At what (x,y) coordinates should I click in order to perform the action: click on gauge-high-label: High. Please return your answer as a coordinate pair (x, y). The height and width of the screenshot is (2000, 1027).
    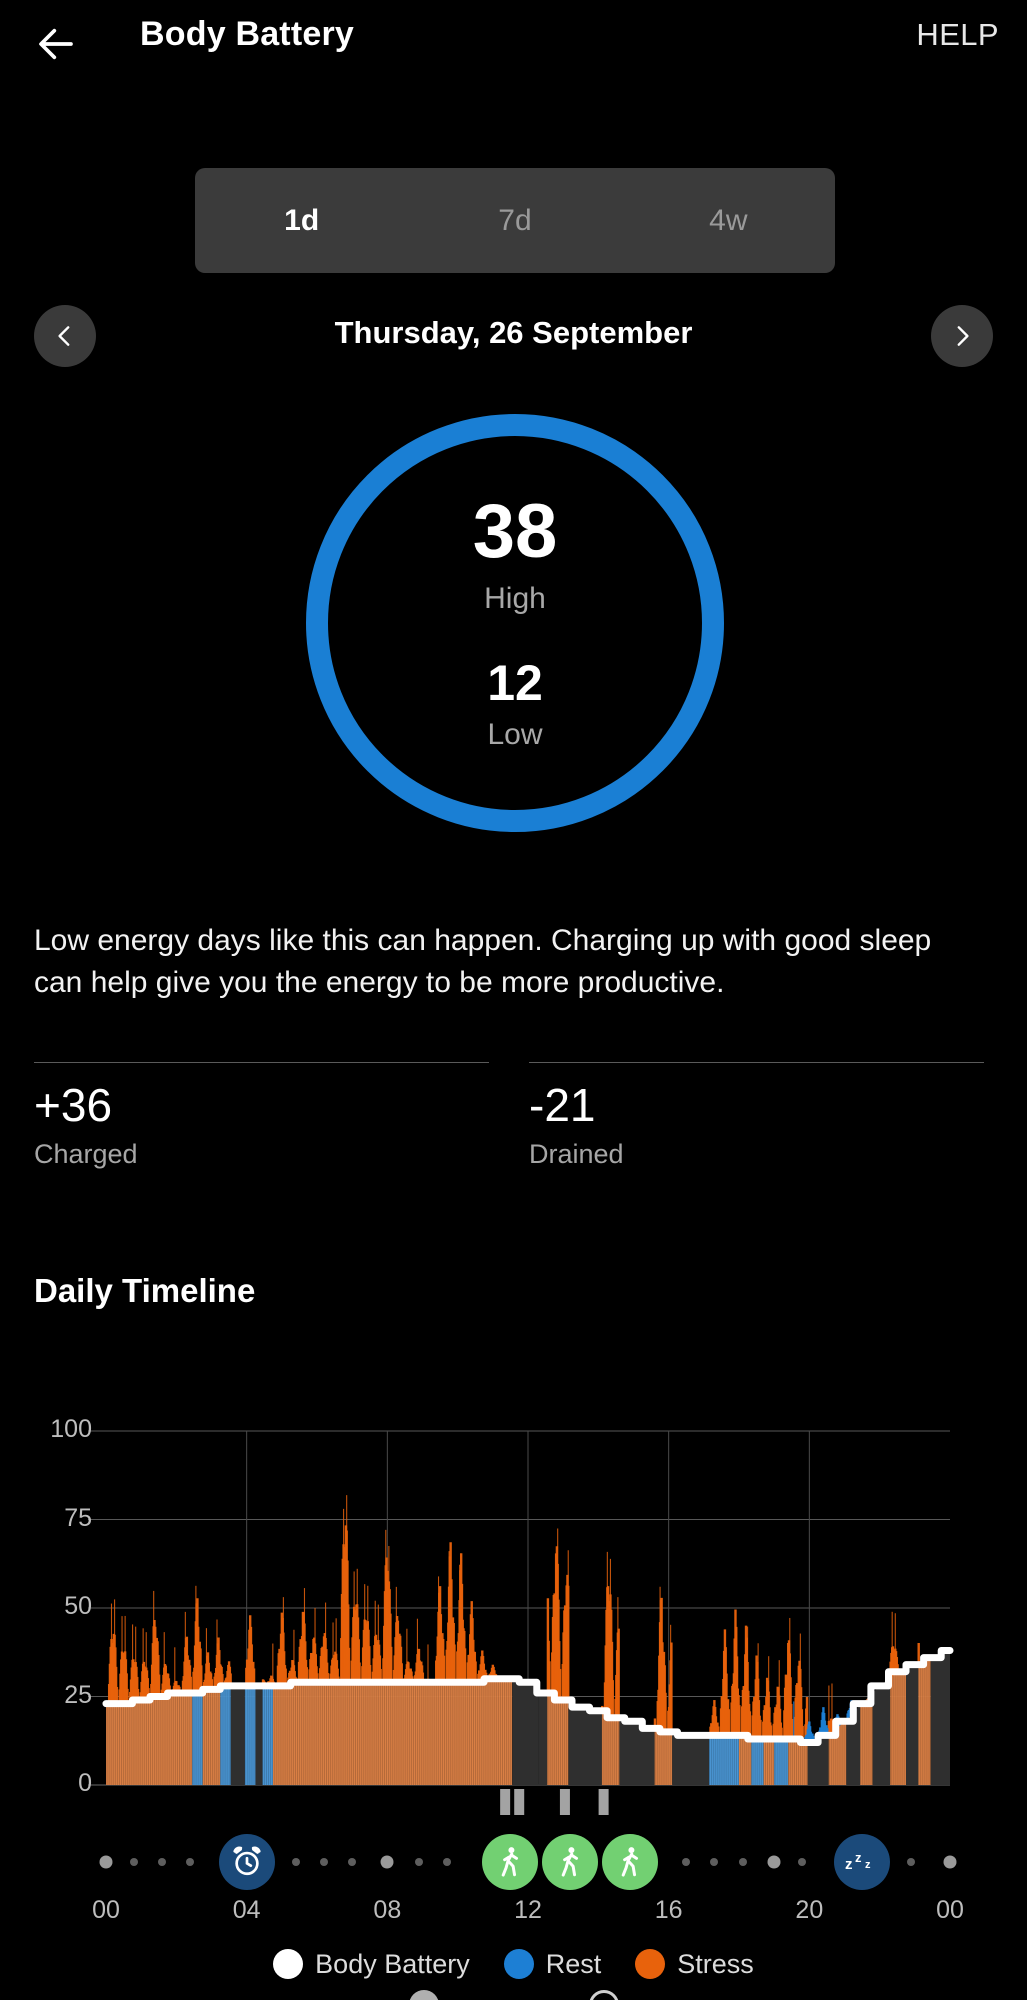
    Looking at the image, I should click on (515, 598).